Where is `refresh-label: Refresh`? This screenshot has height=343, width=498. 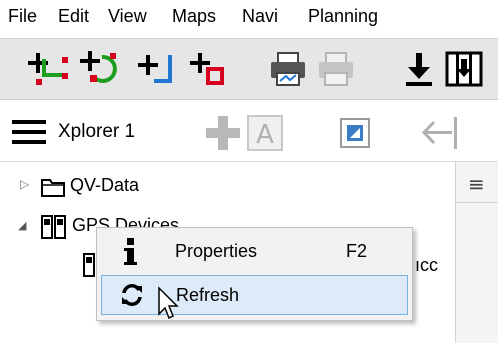
refresh-label: Refresh is located at coordinates (208, 295).